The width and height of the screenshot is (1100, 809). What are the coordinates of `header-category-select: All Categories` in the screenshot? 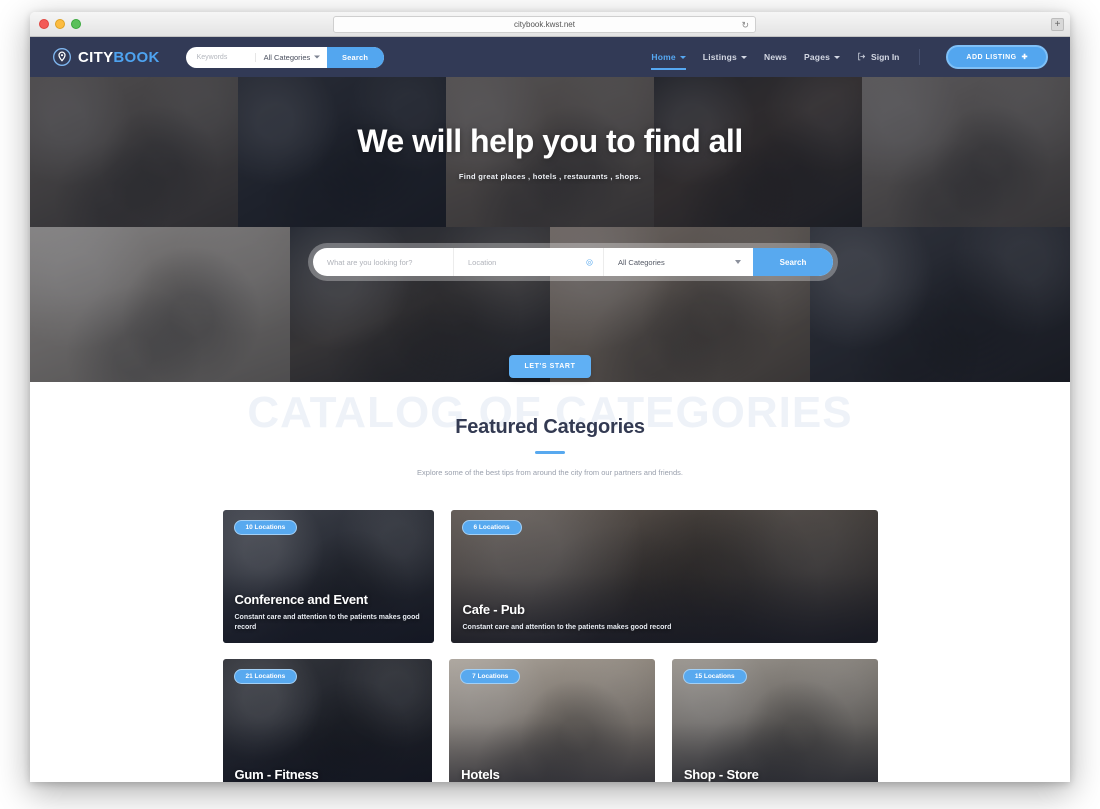 It's located at (290, 57).